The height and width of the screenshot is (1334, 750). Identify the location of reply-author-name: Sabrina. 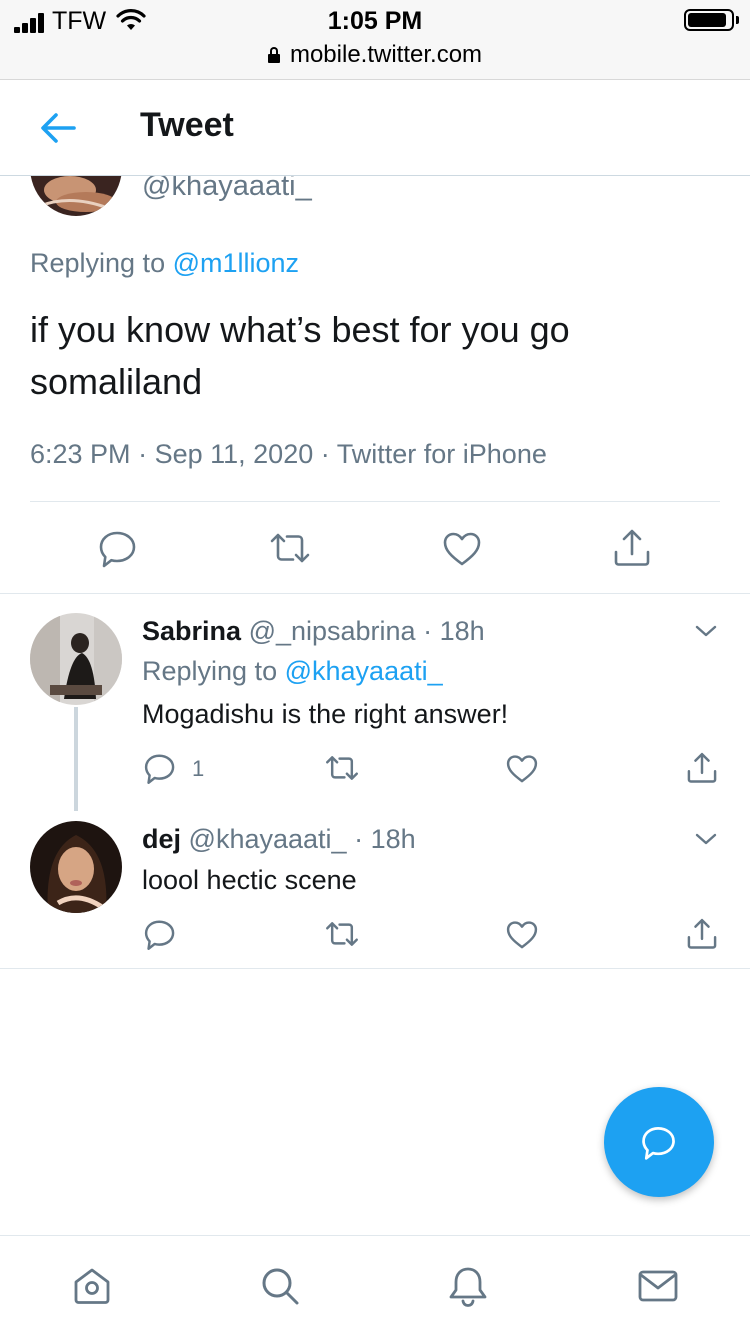
(191, 631).